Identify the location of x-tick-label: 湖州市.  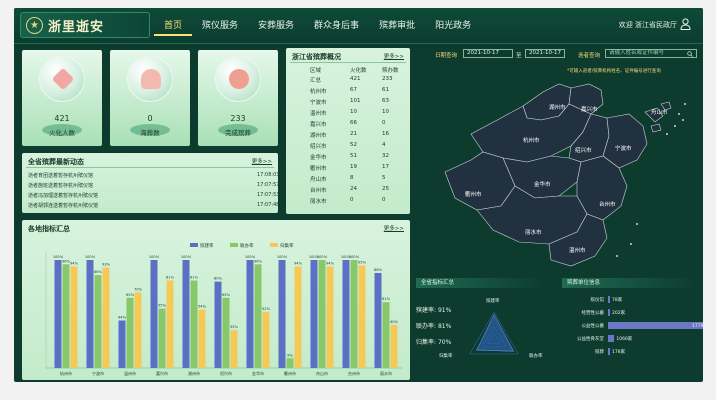
(194, 373).